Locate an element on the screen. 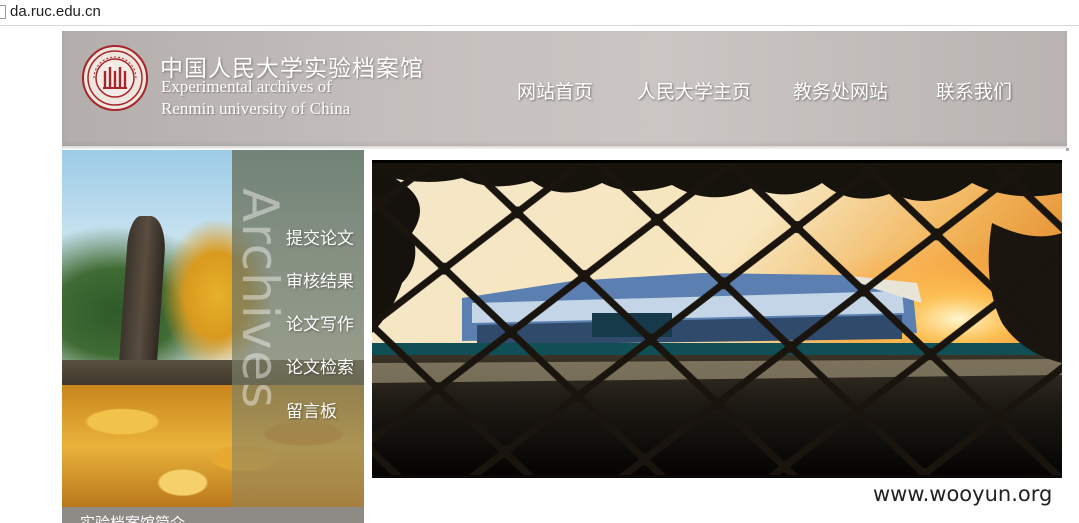 The width and height of the screenshot is (1079, 523). menu-paper-writing: 论文写作 is located at coordinates (320, 322).